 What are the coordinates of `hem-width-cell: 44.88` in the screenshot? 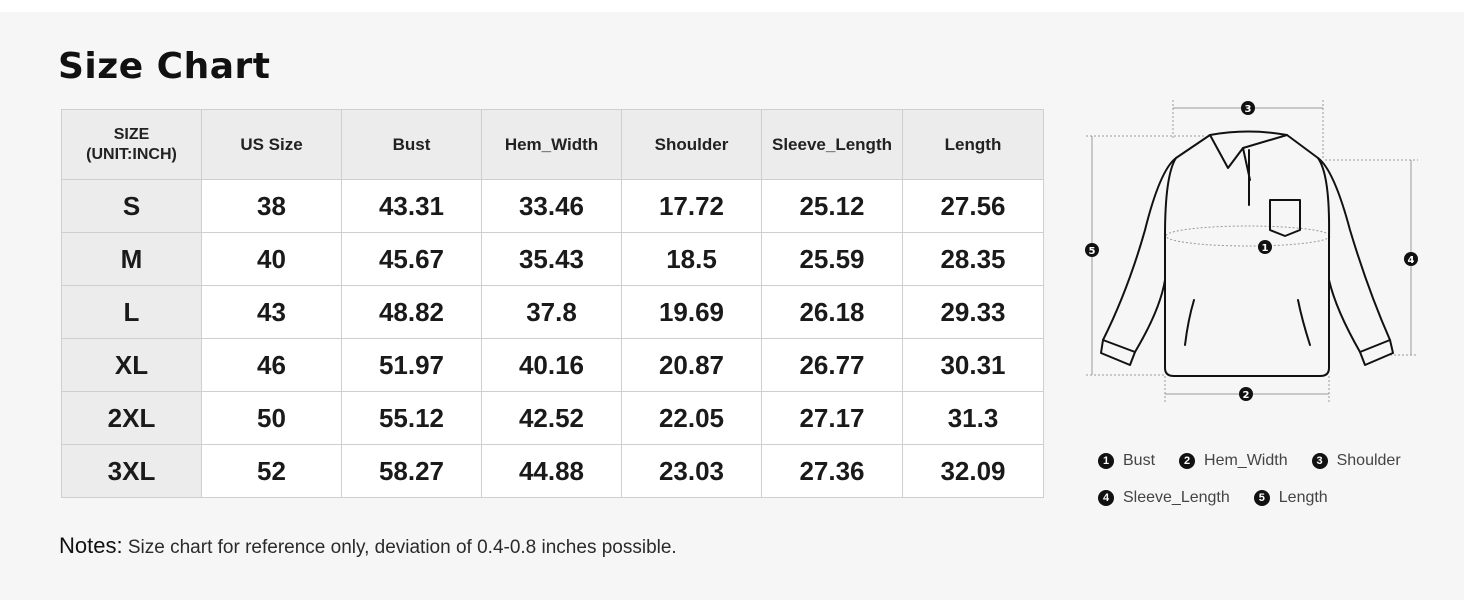 It's located at (551, 471).